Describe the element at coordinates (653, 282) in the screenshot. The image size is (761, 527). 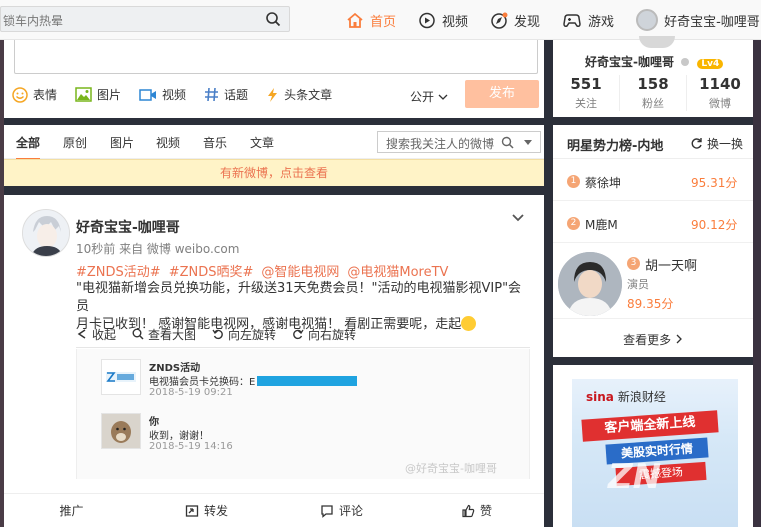
I see `ranking-item-featured: 3 胡一天啊 演员 89.35分` at that location.